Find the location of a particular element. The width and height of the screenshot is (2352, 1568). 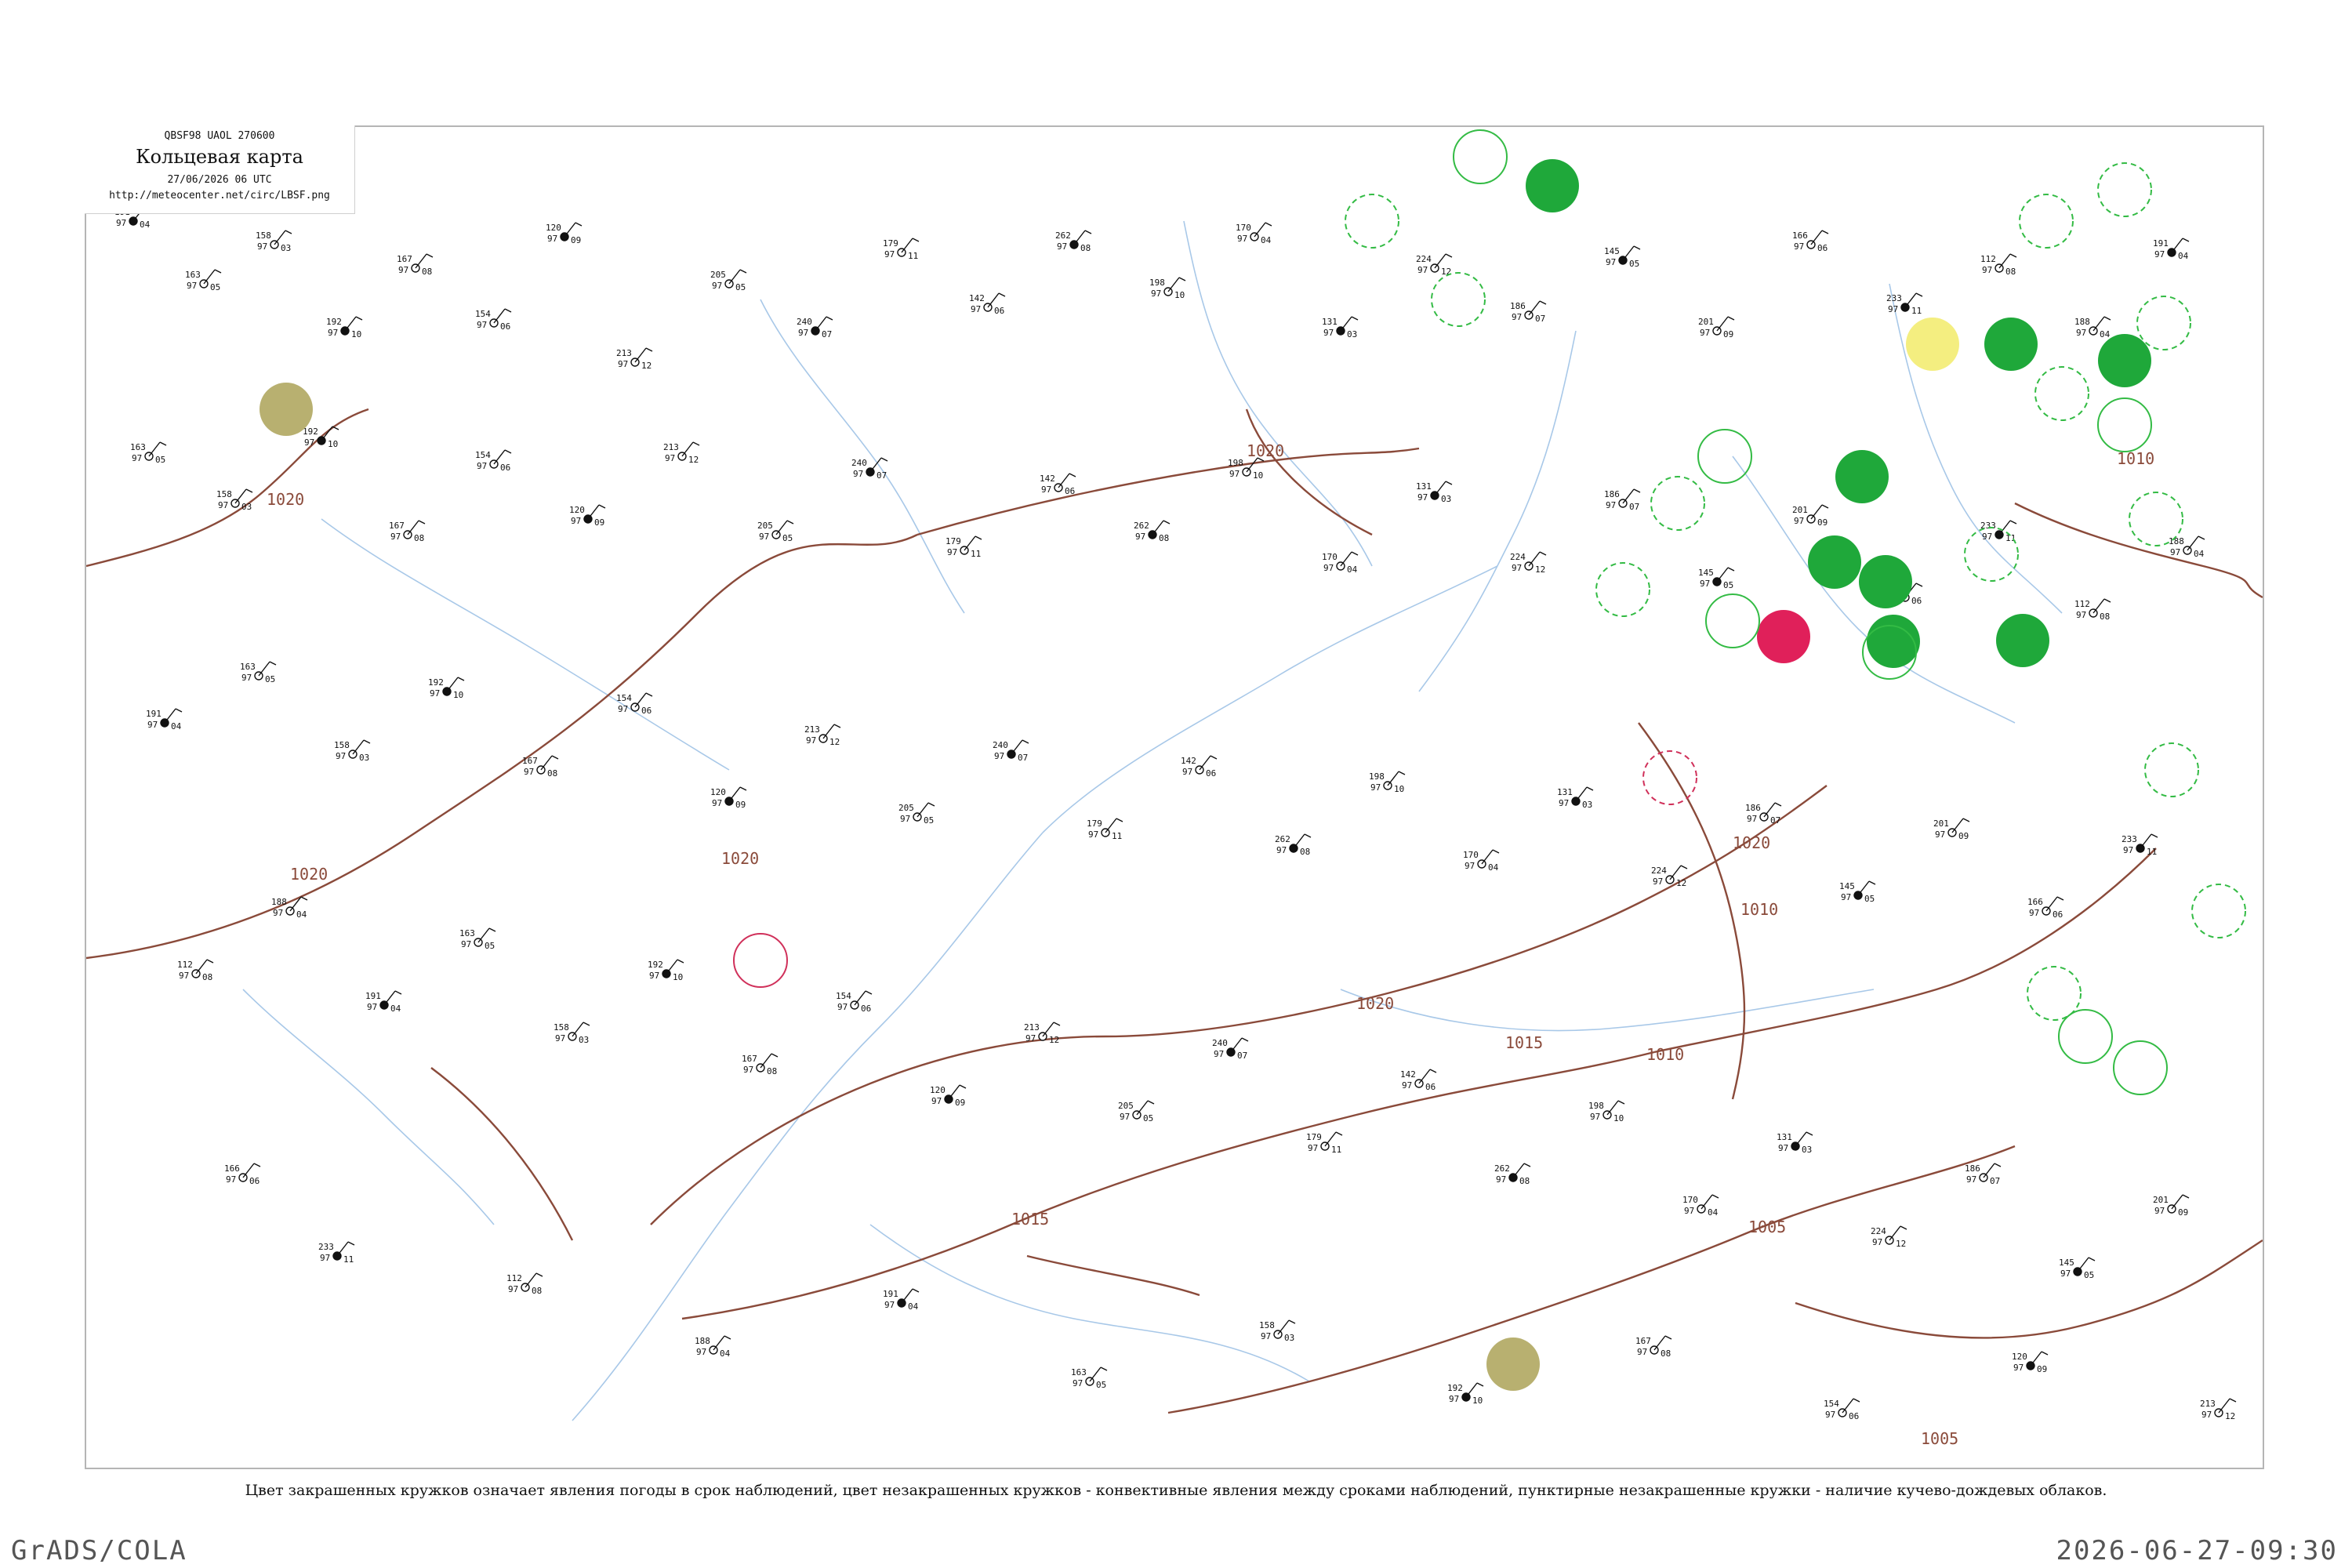

station-pressure: 201 is located at coordinates (2161, 1200).